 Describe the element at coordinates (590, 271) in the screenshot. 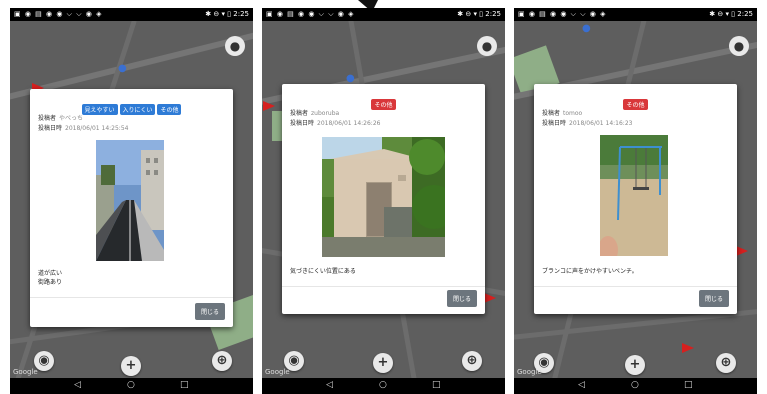

I see `post-comment: ブランコに声をかけやすいベンチ。` at that location.